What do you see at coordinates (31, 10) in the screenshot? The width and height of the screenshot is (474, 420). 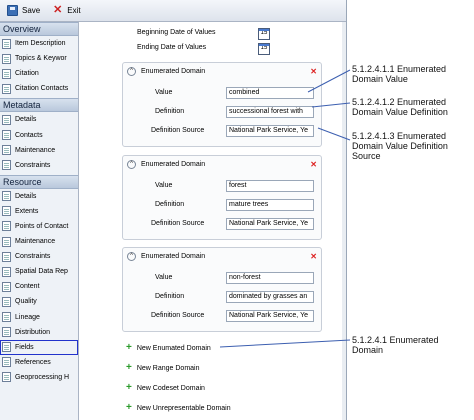 I see `save-label: Save` at bounding box center [31, 10].